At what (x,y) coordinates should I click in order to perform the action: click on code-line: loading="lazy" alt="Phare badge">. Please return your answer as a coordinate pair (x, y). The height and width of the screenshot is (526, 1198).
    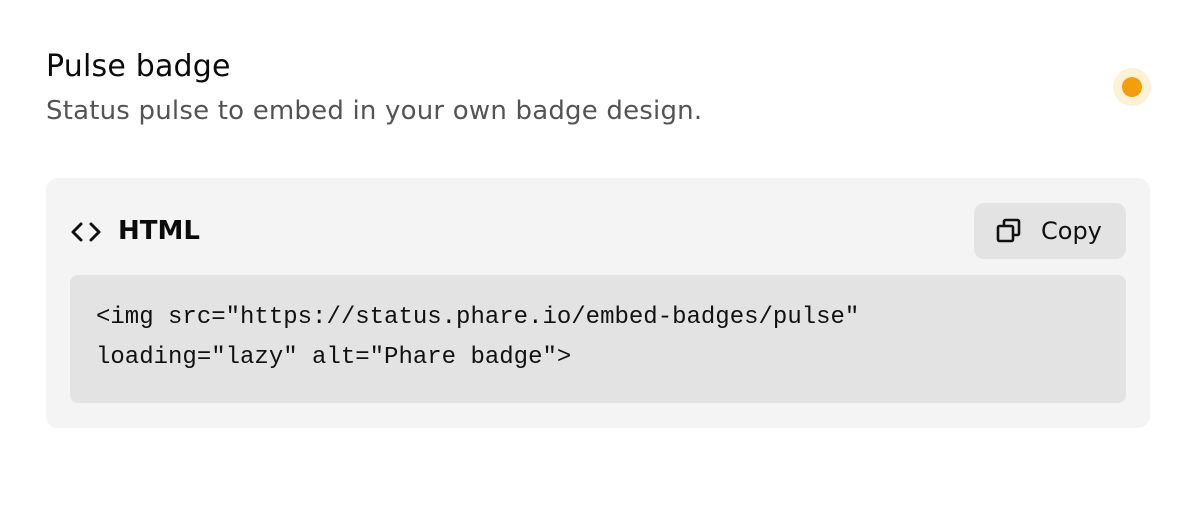
    Looking at the image, I should click on (334, 357).